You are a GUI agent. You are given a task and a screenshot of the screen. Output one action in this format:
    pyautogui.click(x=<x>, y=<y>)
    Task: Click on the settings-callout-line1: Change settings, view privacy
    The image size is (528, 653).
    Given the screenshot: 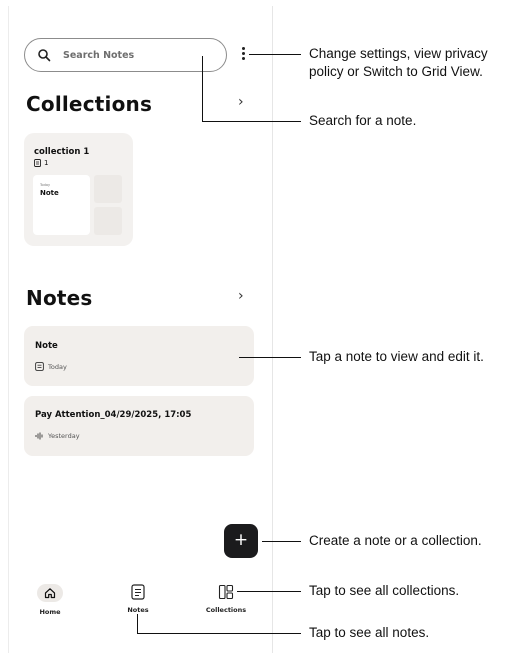 What is the action you would take?
    pyautogui.click(x=398, y=53)
    